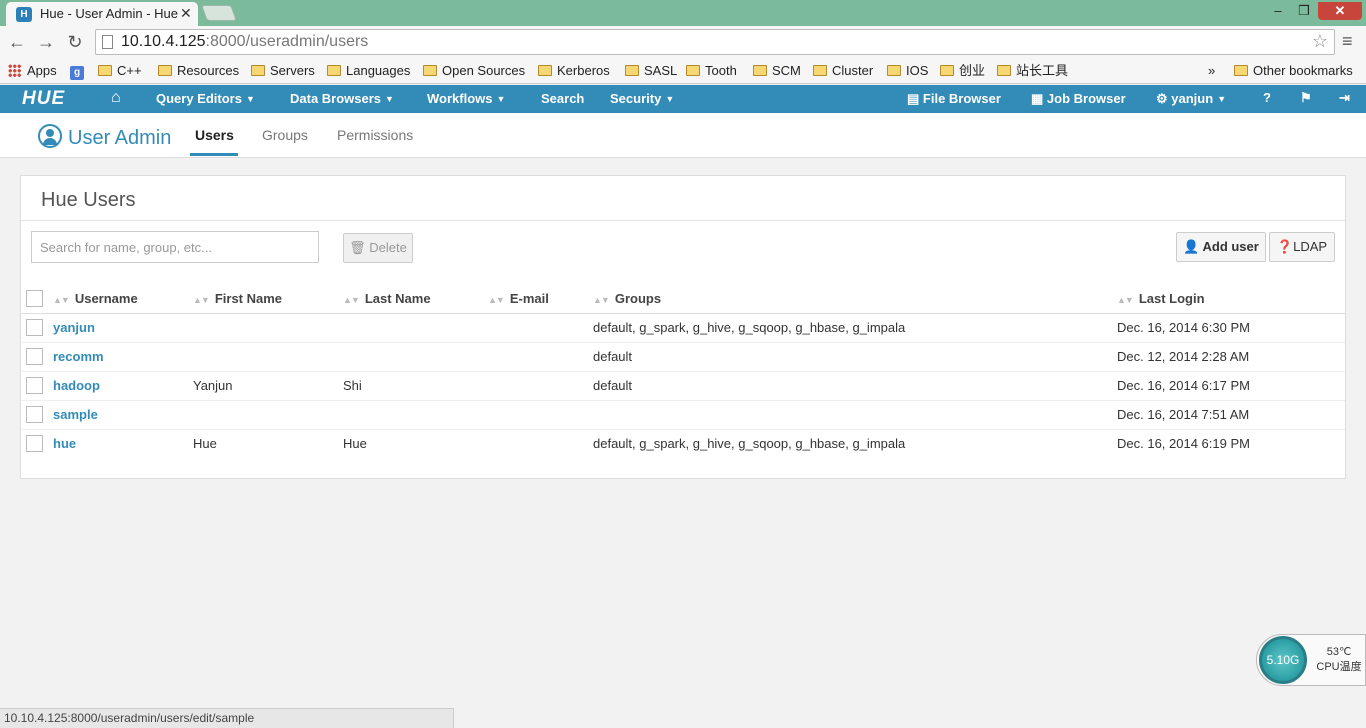  Describe the element at coordinates (670, 99) in the screenshot. I see `chevron-down-icon: ▼` at that location.